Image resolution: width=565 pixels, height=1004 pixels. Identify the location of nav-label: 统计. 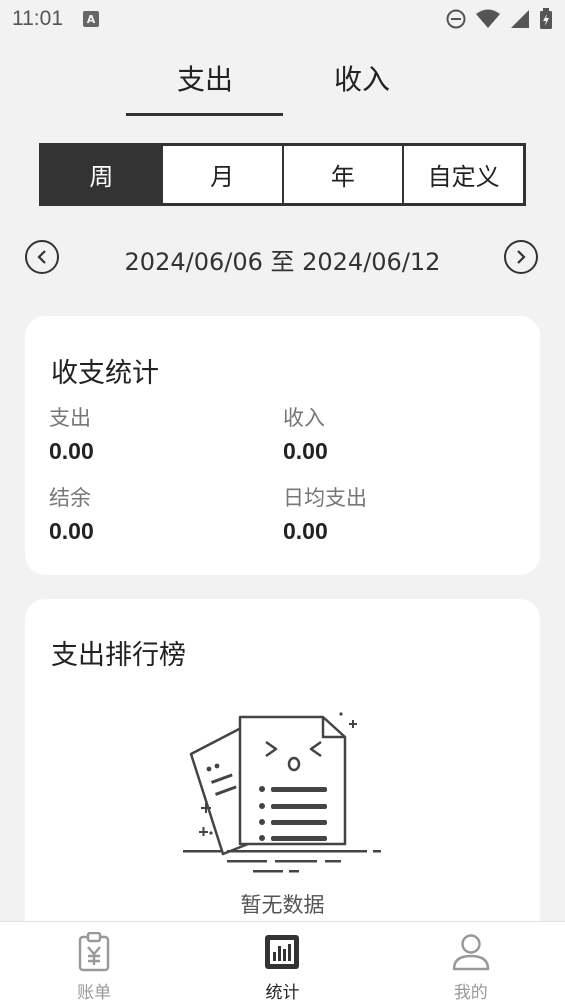
(282, 993).